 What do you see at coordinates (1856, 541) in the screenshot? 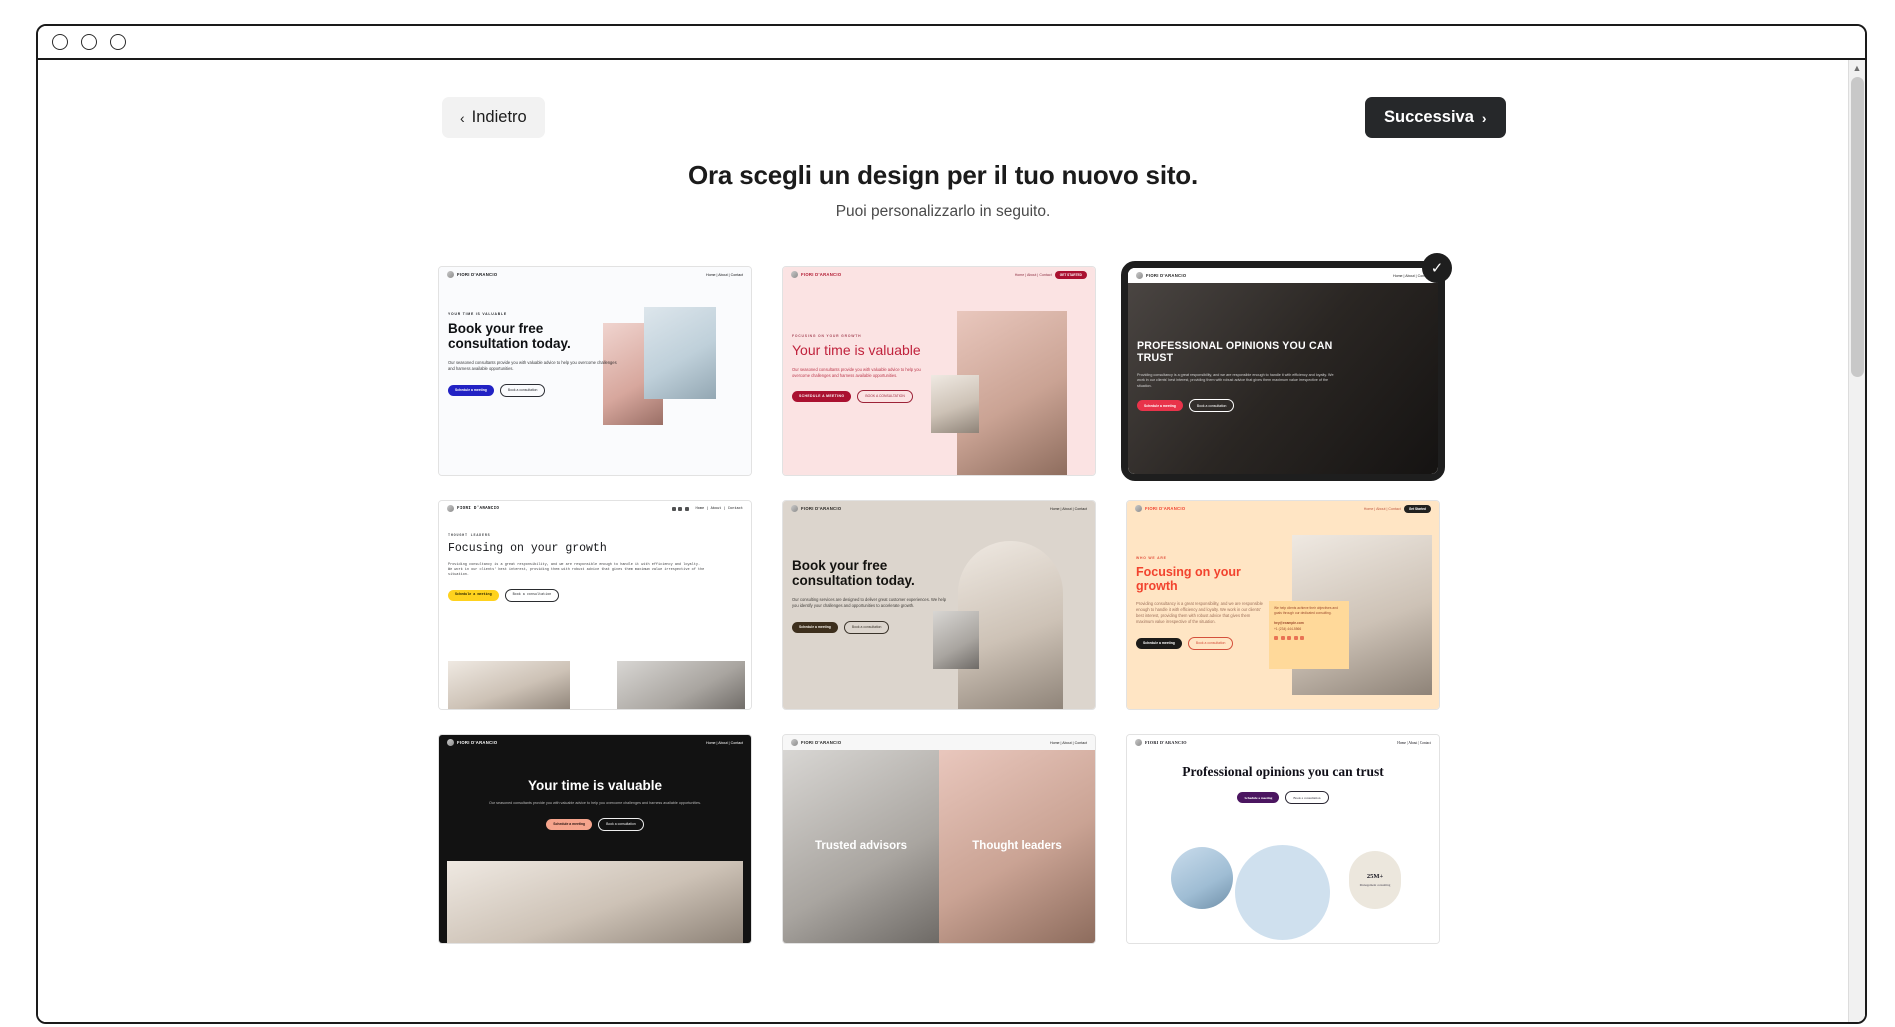
I see `vertical-scrollbar: ▲` at bounding box center [1856, 541].